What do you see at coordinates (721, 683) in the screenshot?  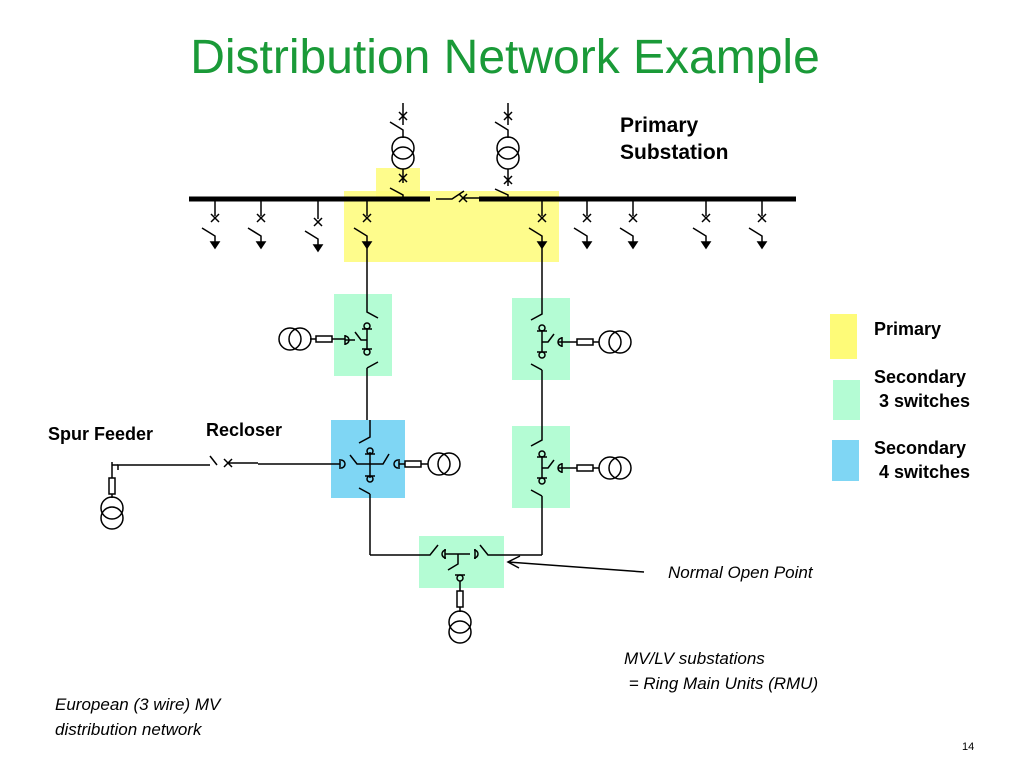 I see `mvlv-line2: = Ring Main Units (RMU)` at bounding box center [721, 683].